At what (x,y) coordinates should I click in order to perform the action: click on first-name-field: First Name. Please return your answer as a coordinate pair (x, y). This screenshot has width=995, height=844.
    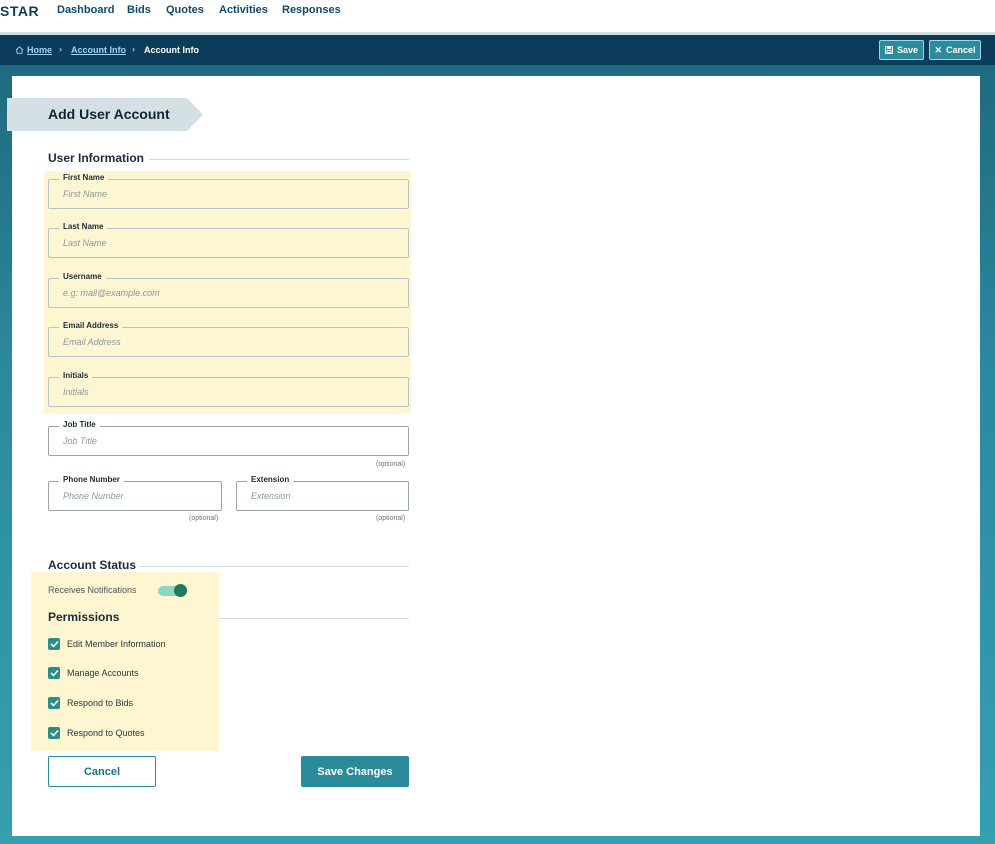
    Looking at the image, I should click on (228, 191).